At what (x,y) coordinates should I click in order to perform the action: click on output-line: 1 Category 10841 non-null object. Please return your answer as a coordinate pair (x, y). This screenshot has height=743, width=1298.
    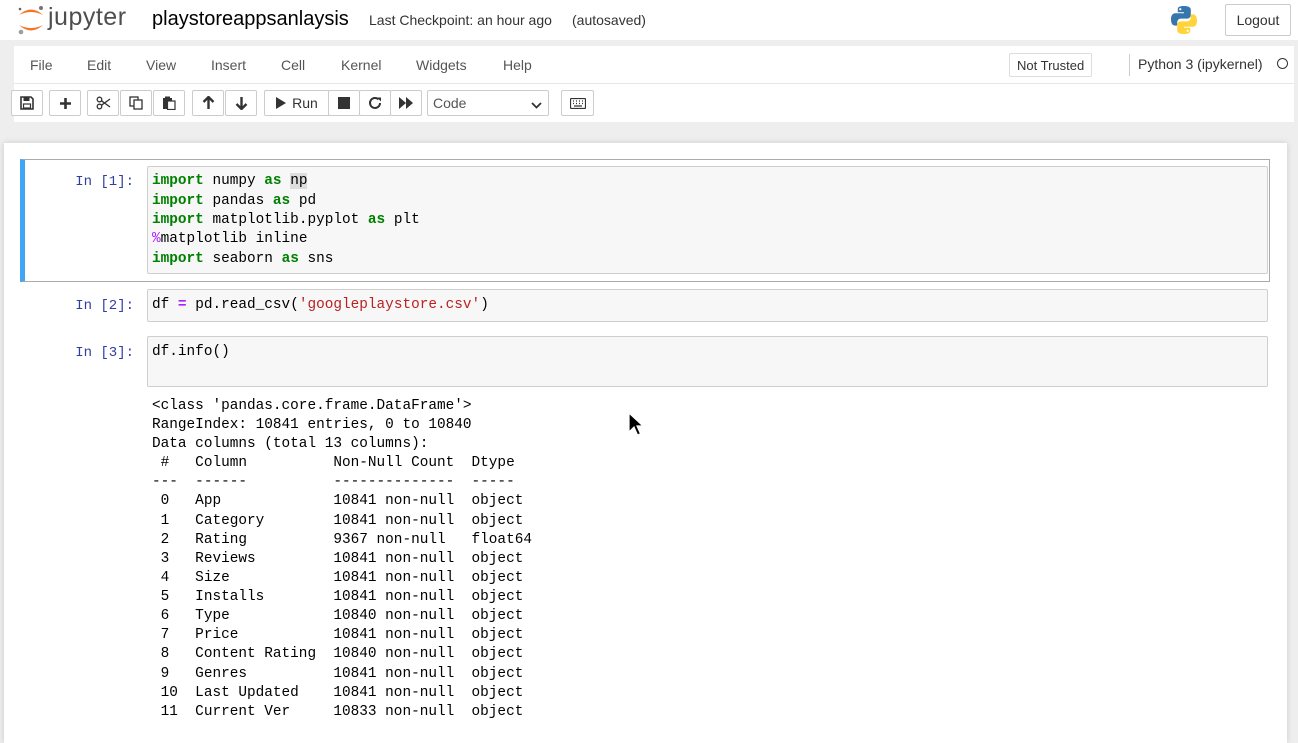
    Looking at the image, I should click on (342, 521).